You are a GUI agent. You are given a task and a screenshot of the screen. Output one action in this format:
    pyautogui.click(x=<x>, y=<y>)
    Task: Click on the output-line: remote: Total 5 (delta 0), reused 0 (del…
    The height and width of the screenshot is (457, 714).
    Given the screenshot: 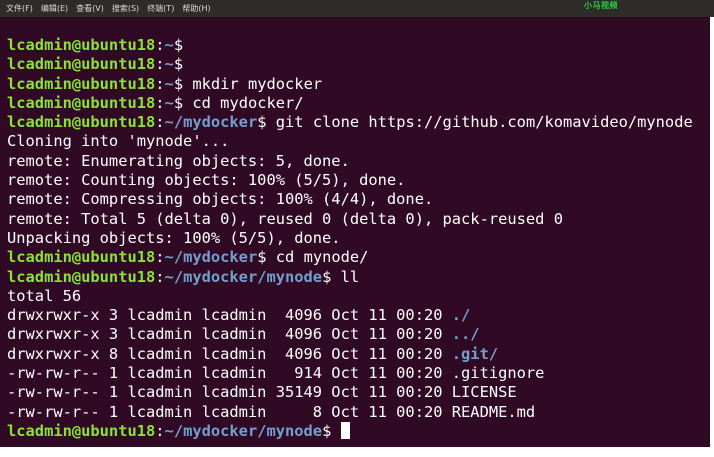 What is the action you would take?
    pyautogui.click(x=360, y=219)
    